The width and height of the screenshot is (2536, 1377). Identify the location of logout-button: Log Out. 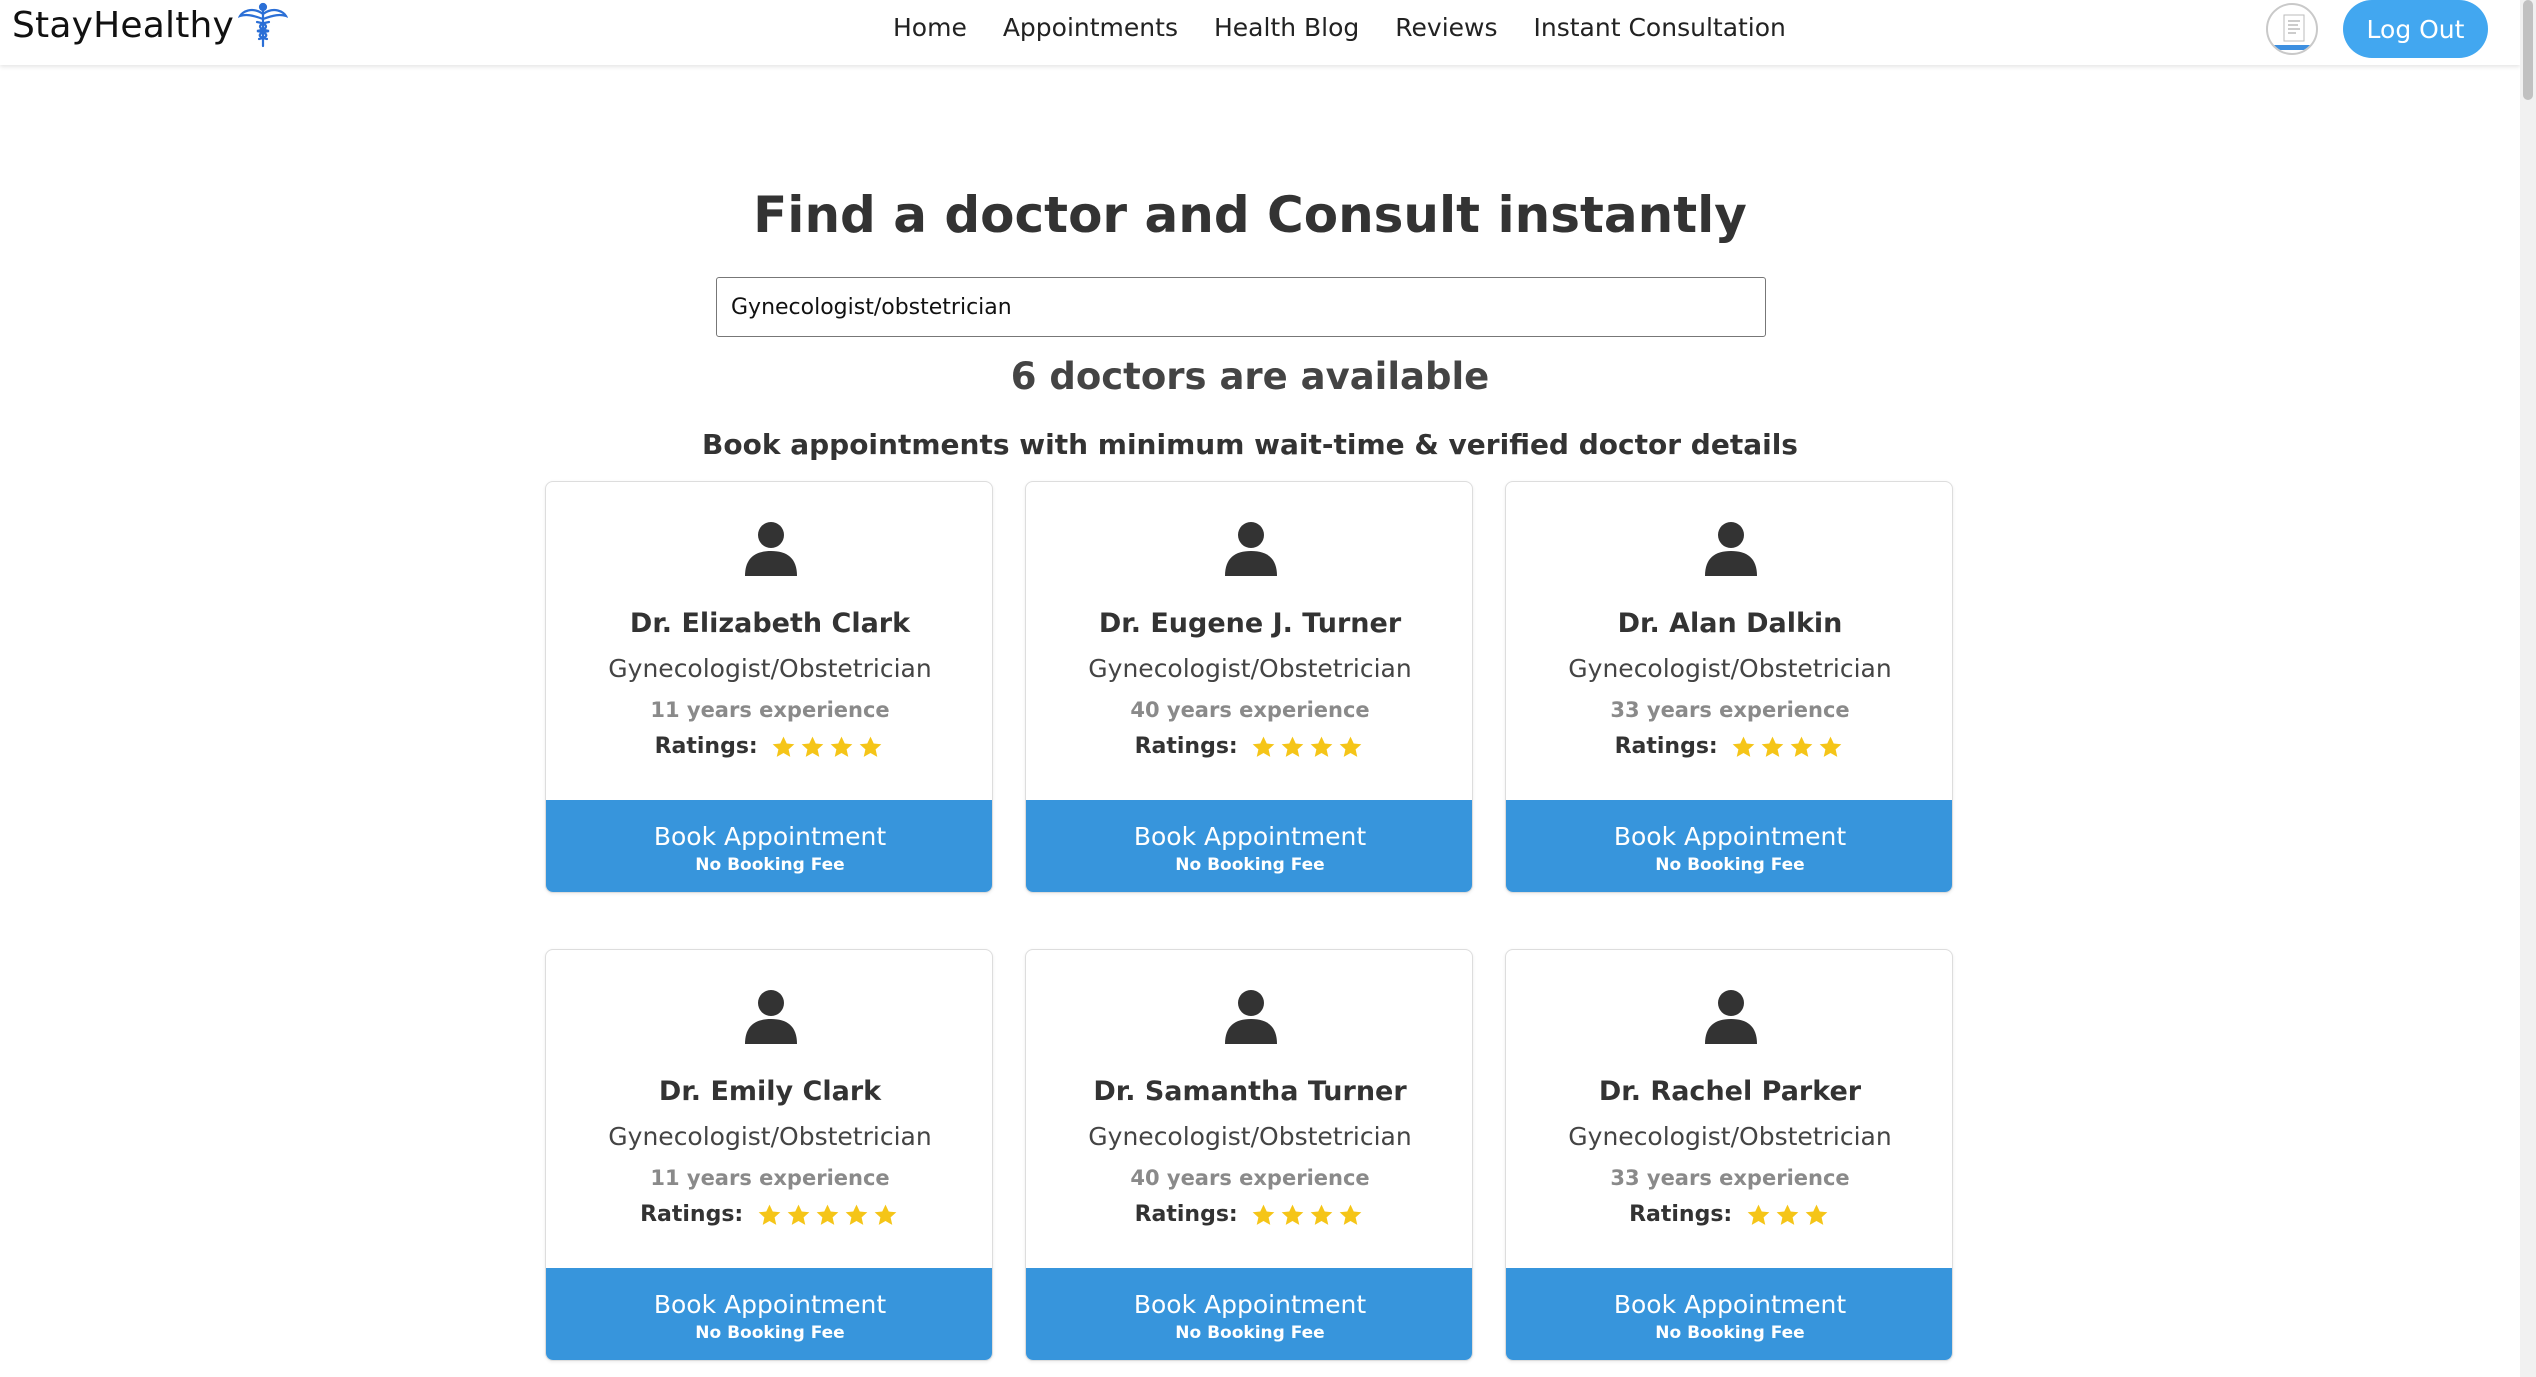
(2415, 29).